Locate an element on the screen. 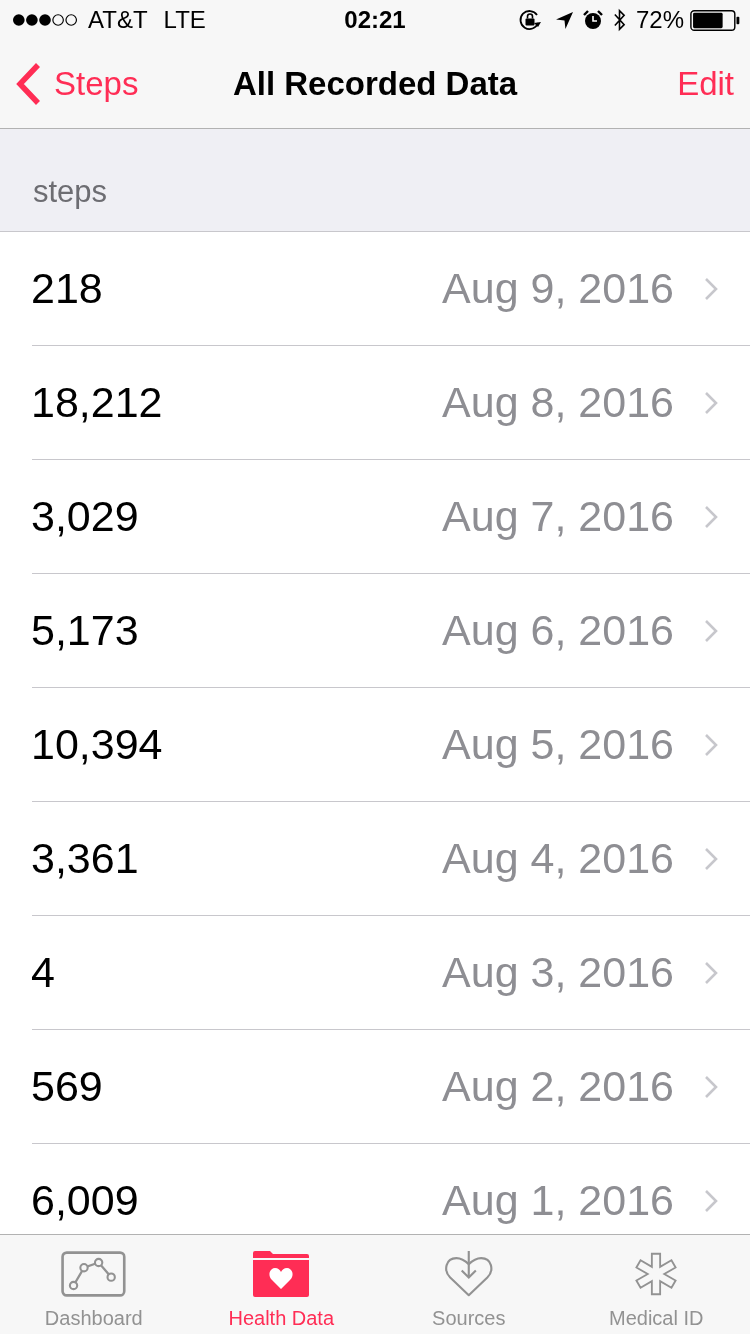  data-row: 218 Aug 9, 2016 is located at coordinates (391, 289).